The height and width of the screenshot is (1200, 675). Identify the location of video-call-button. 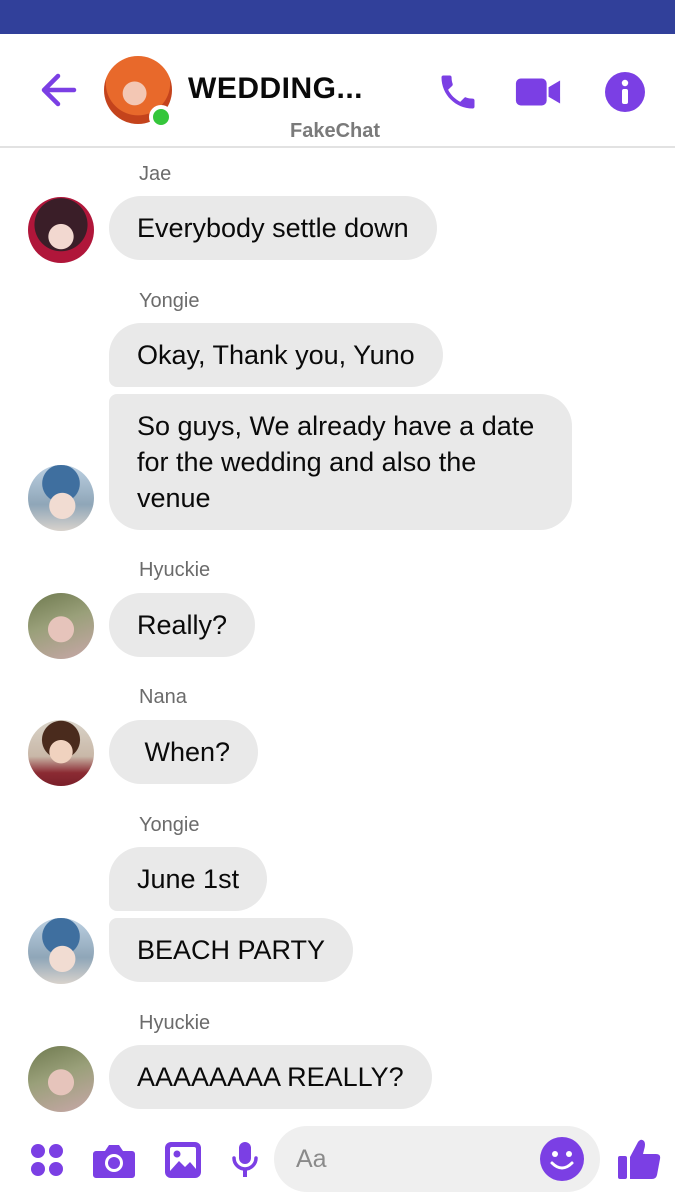
(538, 92).